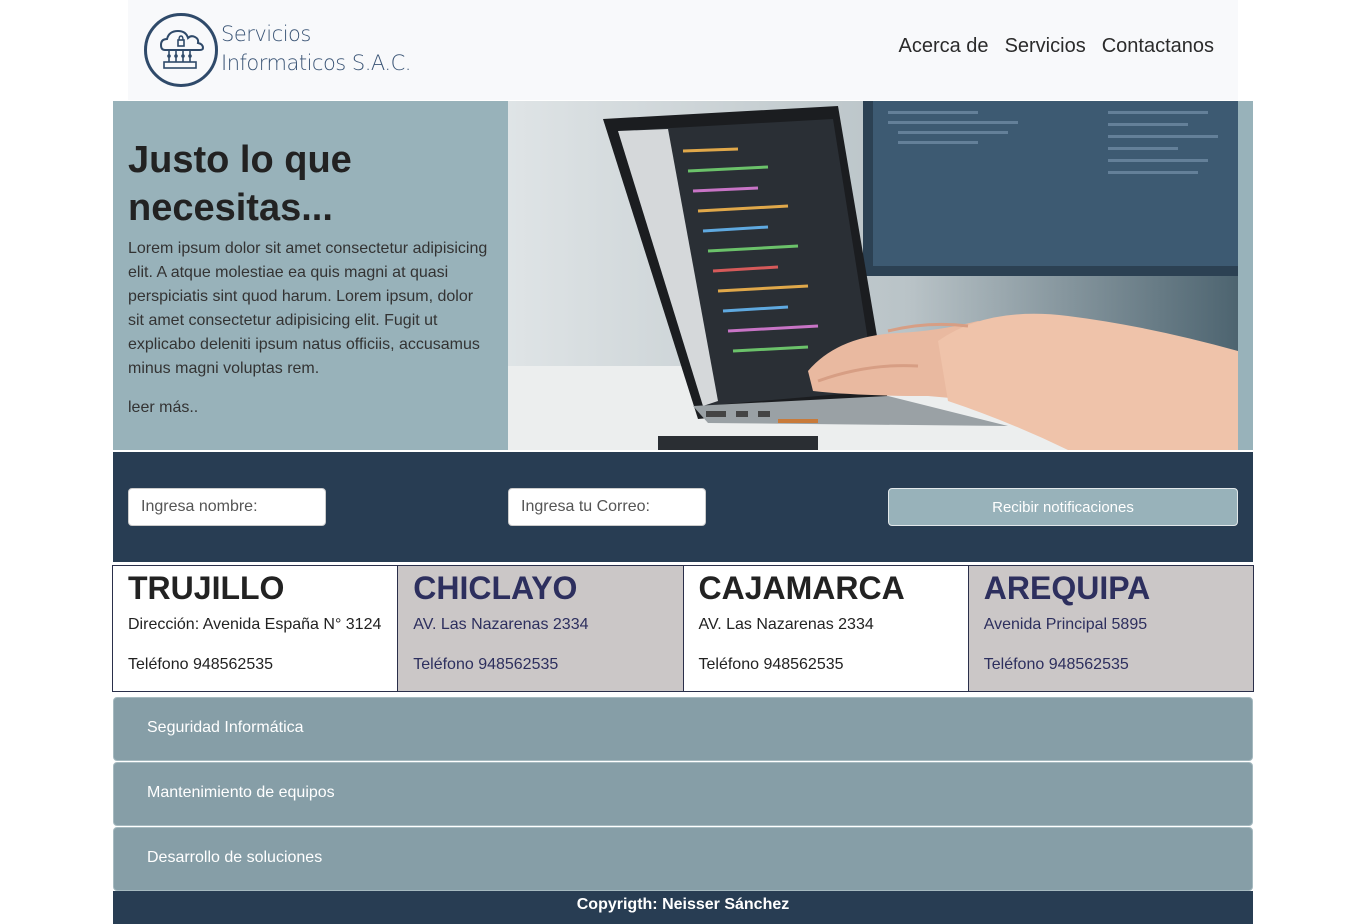  I want to click on nav-link-servicios: Servicios, so click(1045, 46).